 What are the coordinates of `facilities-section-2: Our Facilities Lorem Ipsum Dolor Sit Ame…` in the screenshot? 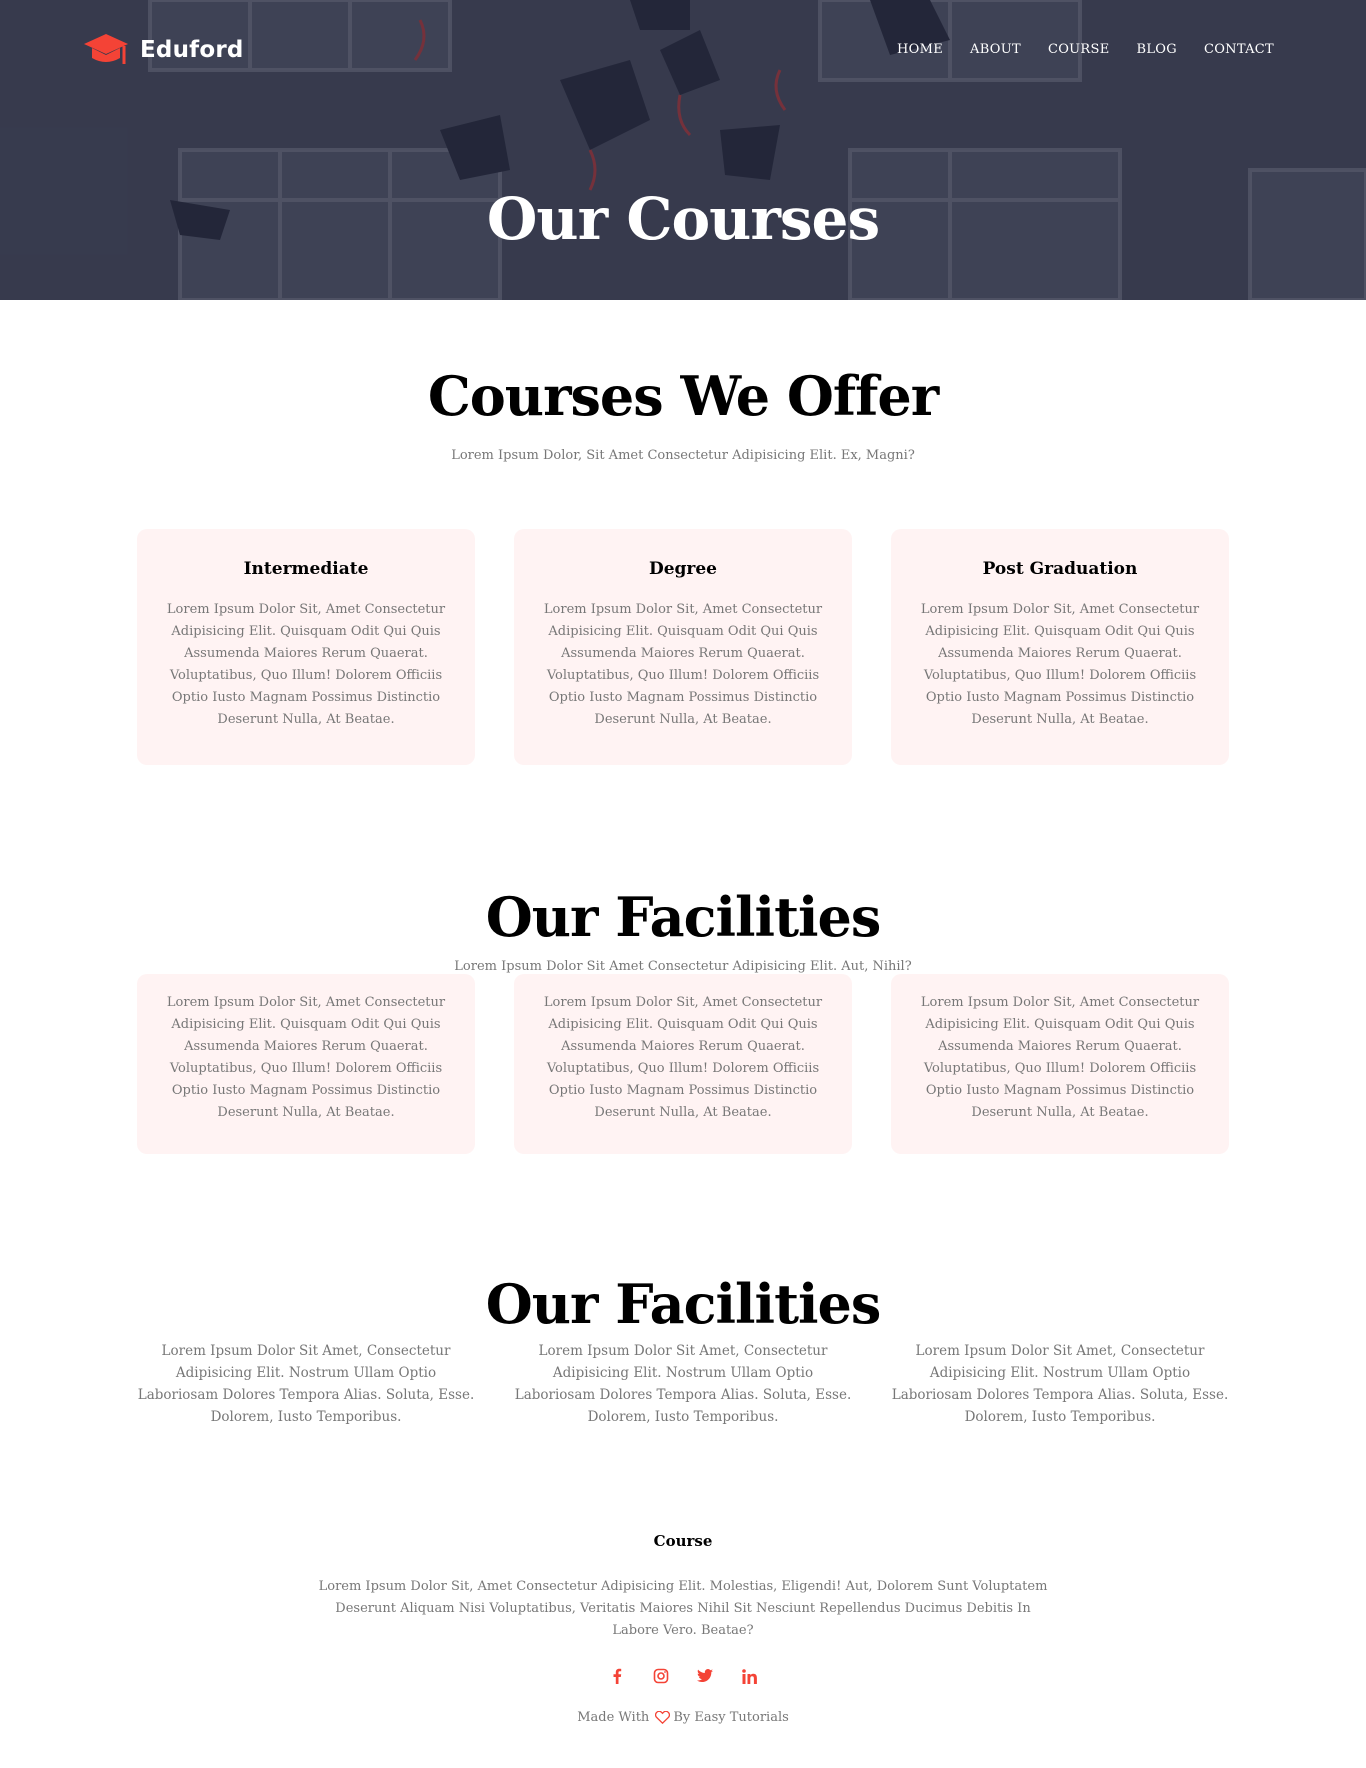 It's located at (683, 1350).